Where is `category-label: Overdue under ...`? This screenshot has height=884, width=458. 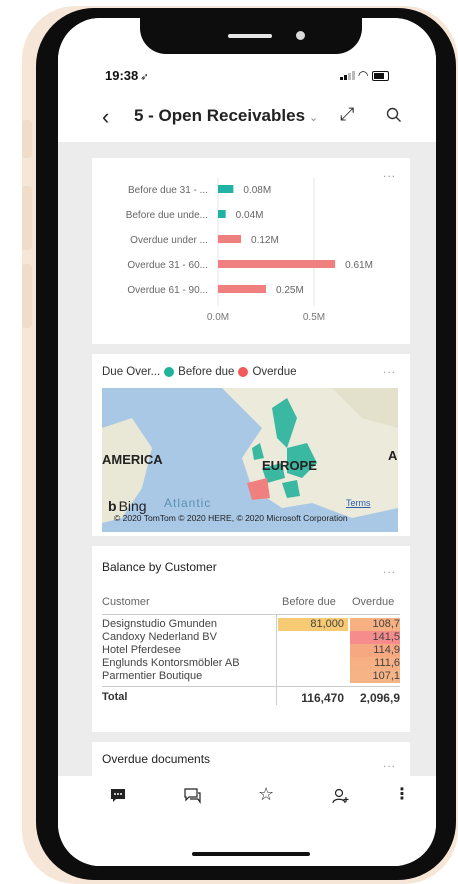 category-label: Overdue under ... is located at coordinates (169, 240).